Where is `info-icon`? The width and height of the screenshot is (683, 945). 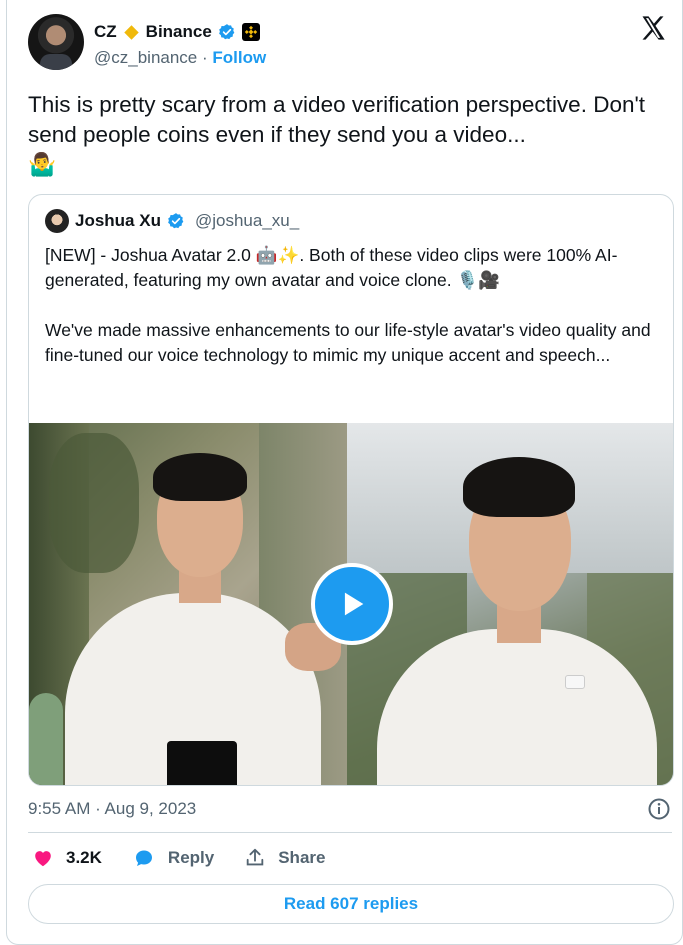
info-icon is located at coordinates (659, 809).